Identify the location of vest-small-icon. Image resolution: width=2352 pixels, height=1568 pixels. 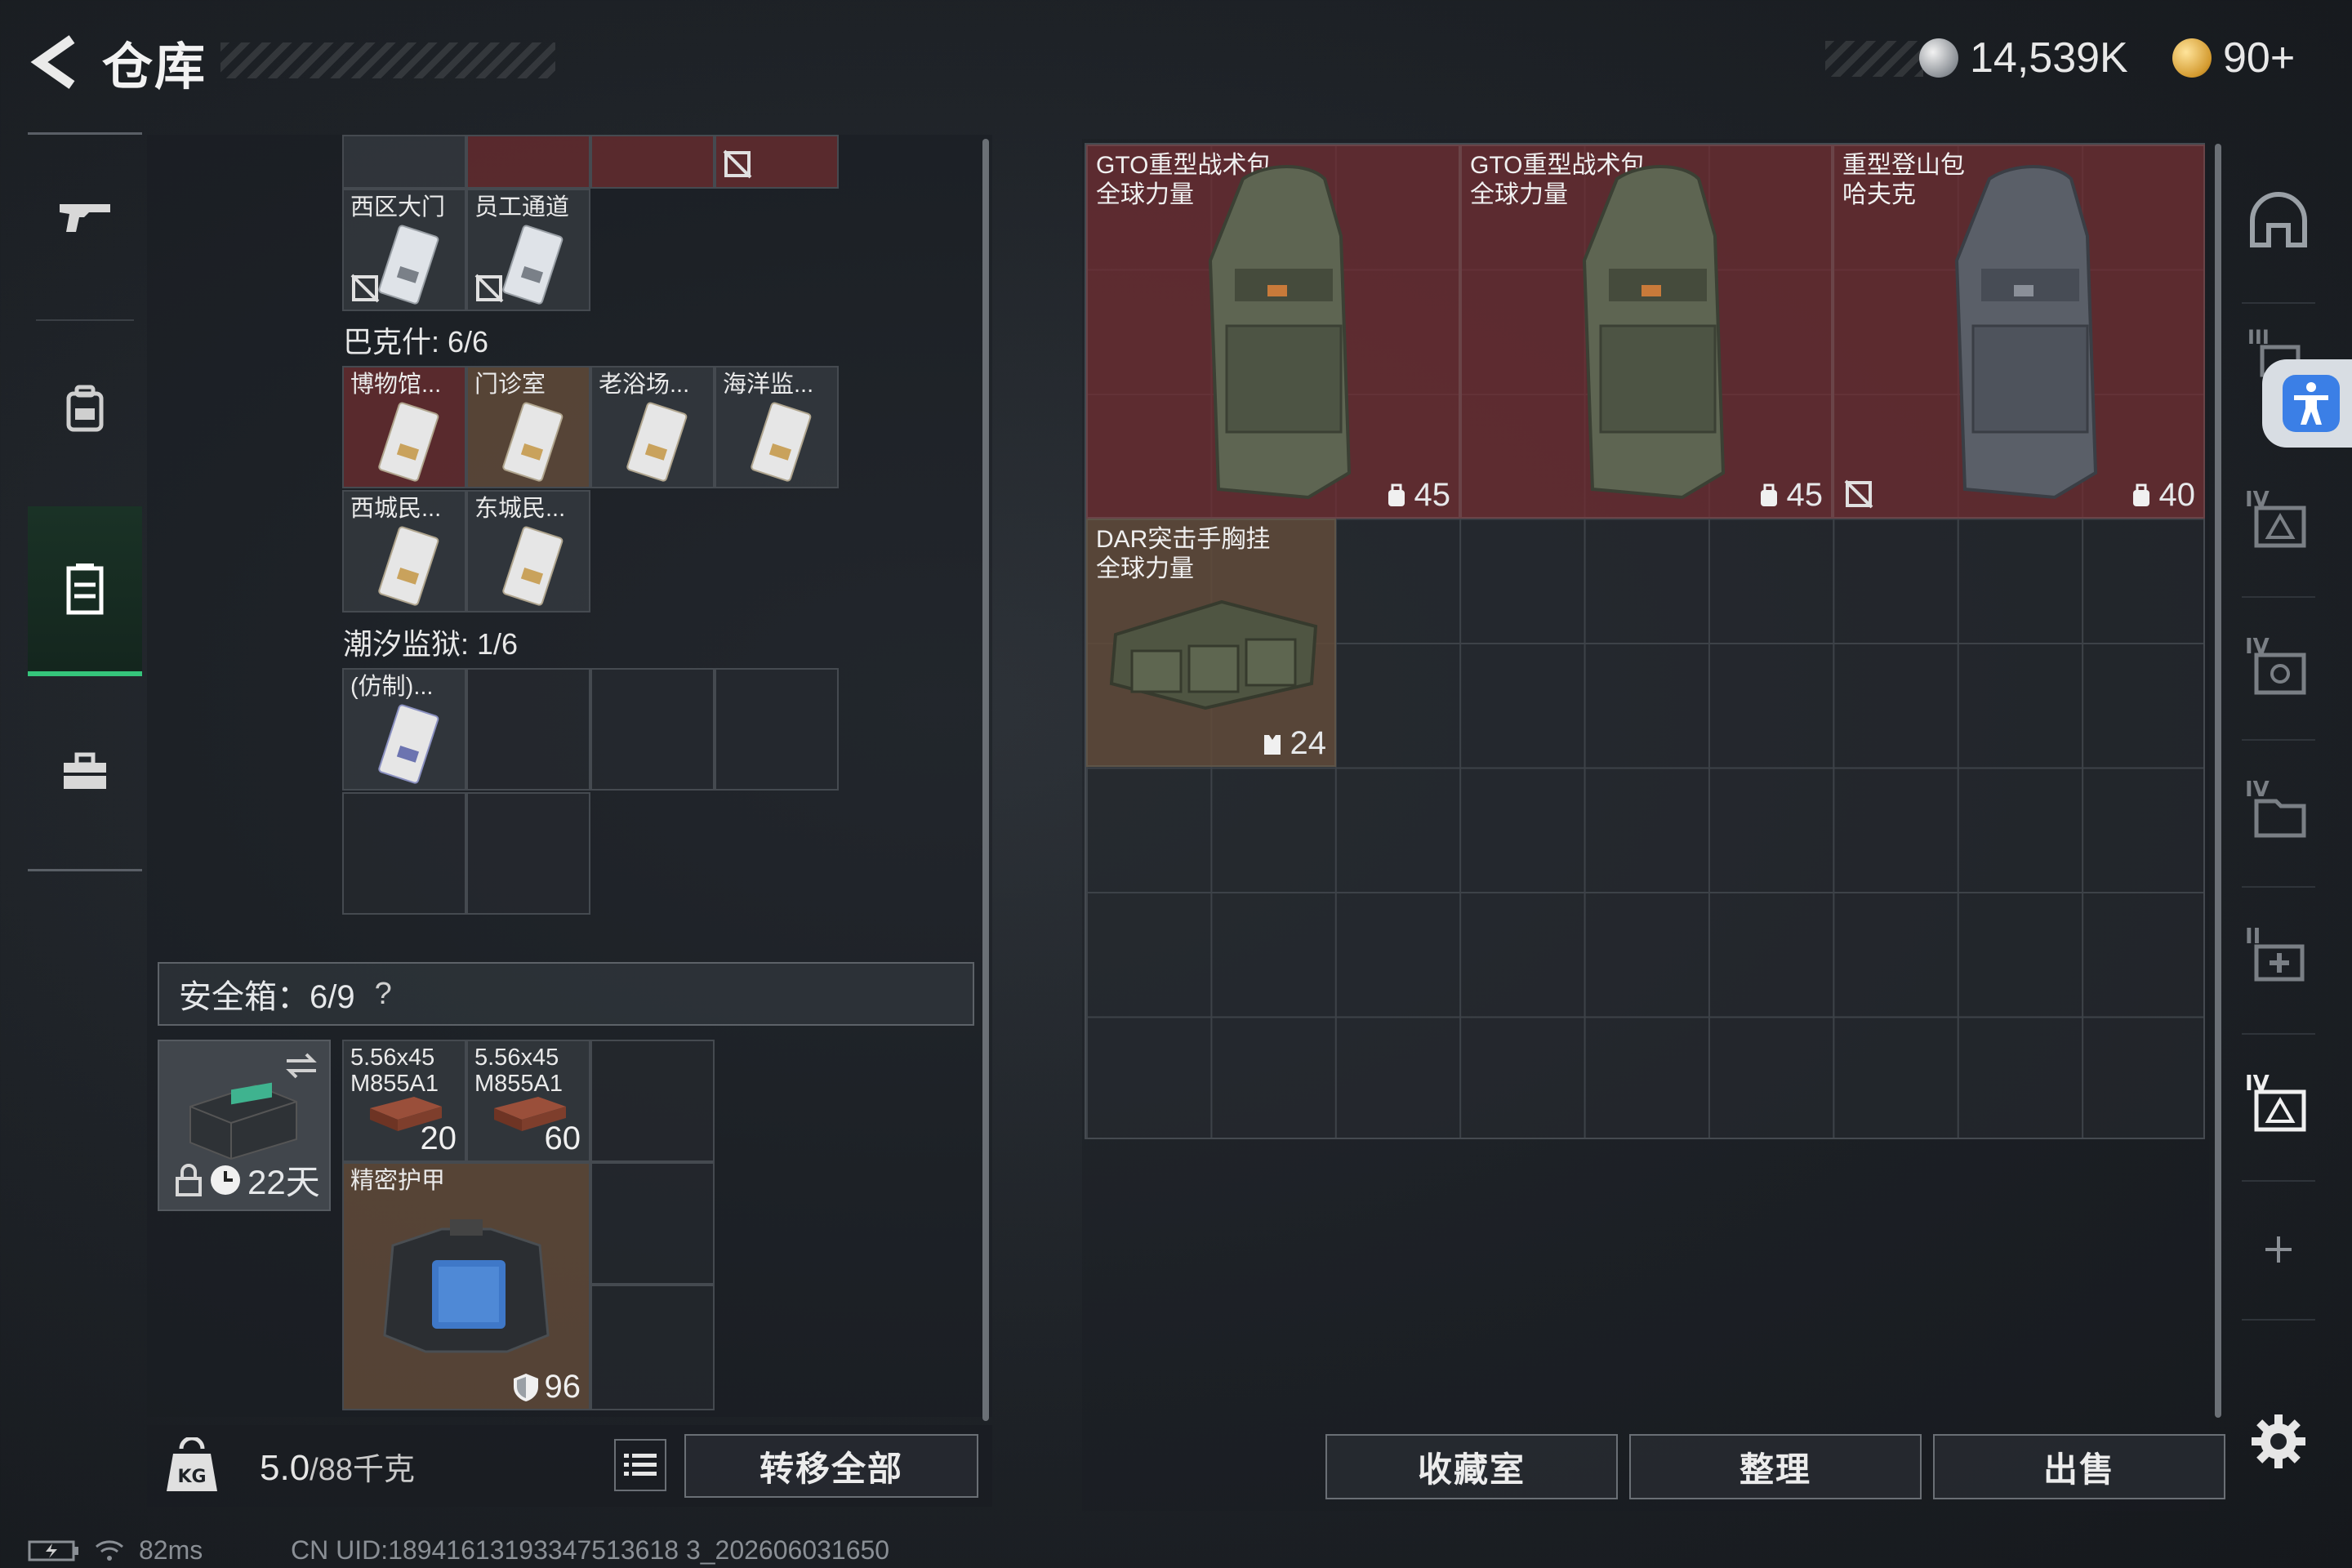
(1272, 744).